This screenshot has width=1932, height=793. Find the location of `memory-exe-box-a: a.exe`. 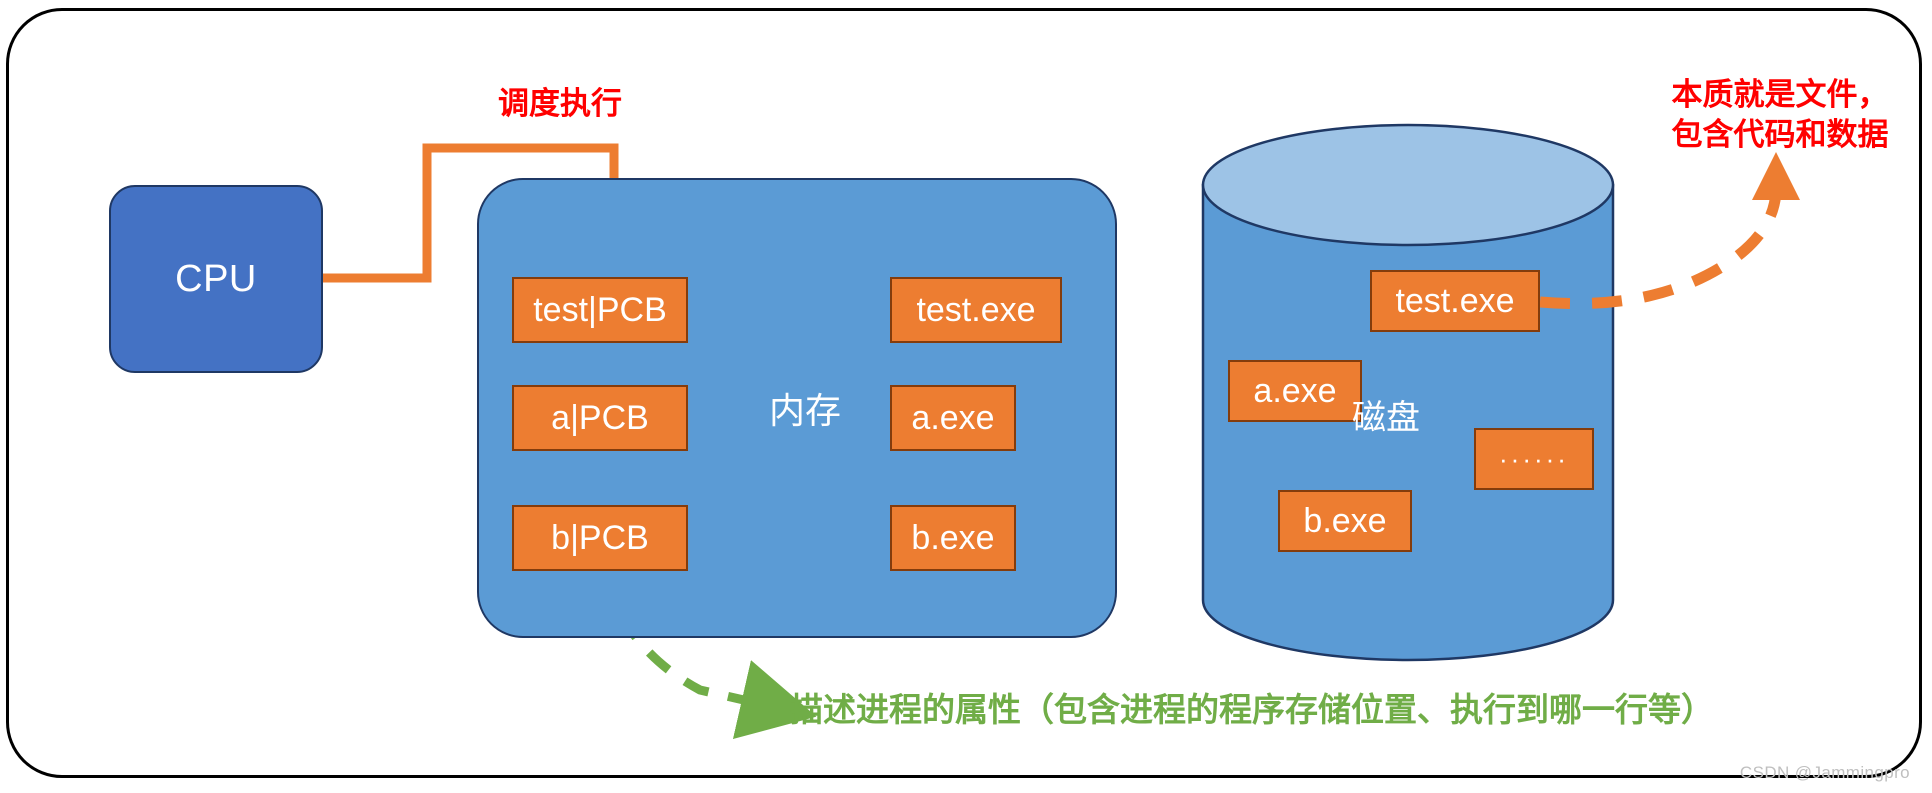

memory-exe-box-a: a.exe is located at coordinates (953, 418).